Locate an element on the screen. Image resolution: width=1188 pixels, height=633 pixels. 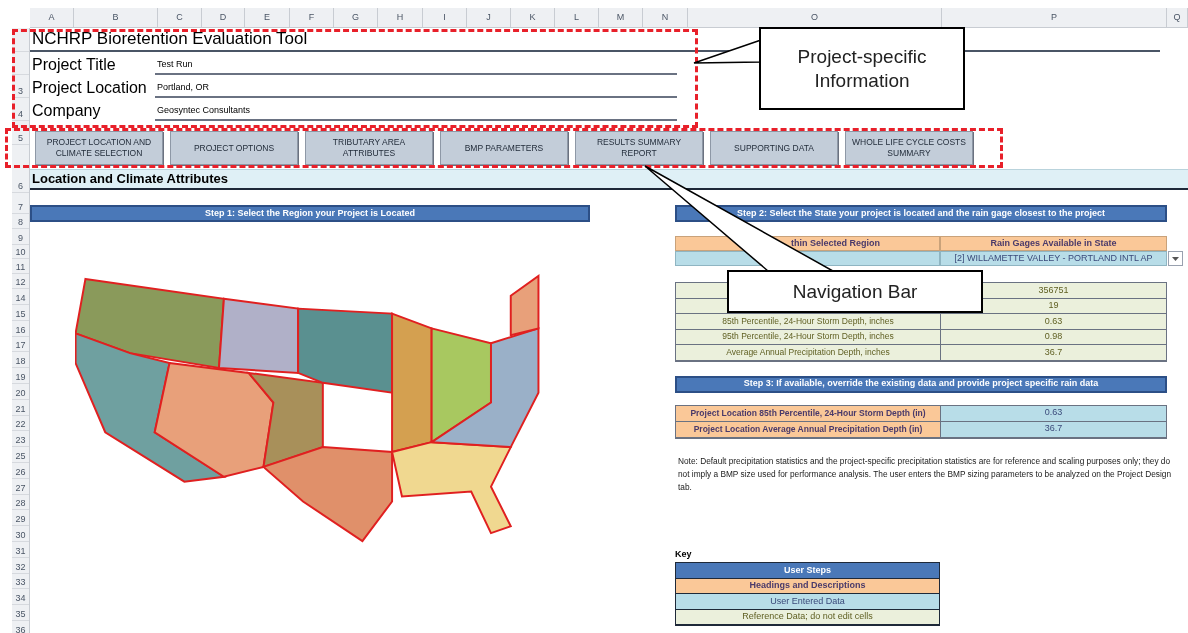
column-header: I is located at coordinates (445, 17).